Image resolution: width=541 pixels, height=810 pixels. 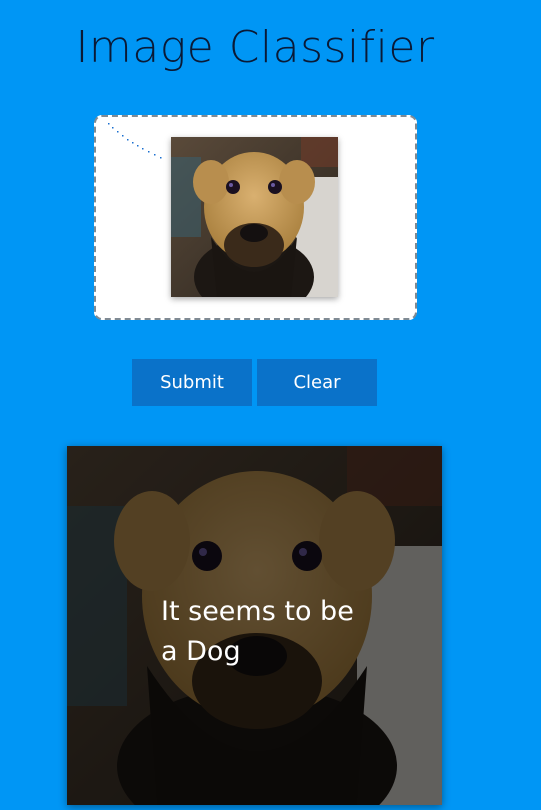 I want to click on clear-button: Clear, so click(x=317, y=382).